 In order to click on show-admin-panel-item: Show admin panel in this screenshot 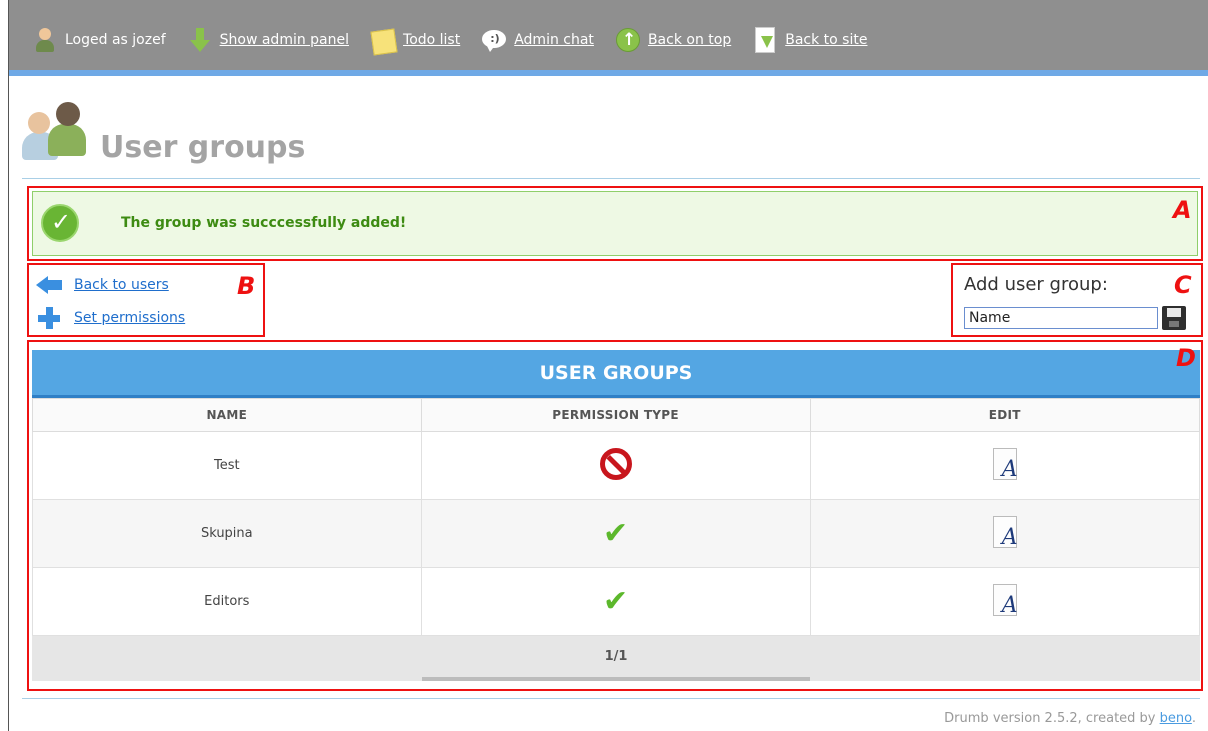, I will do `click(268, 40)`.